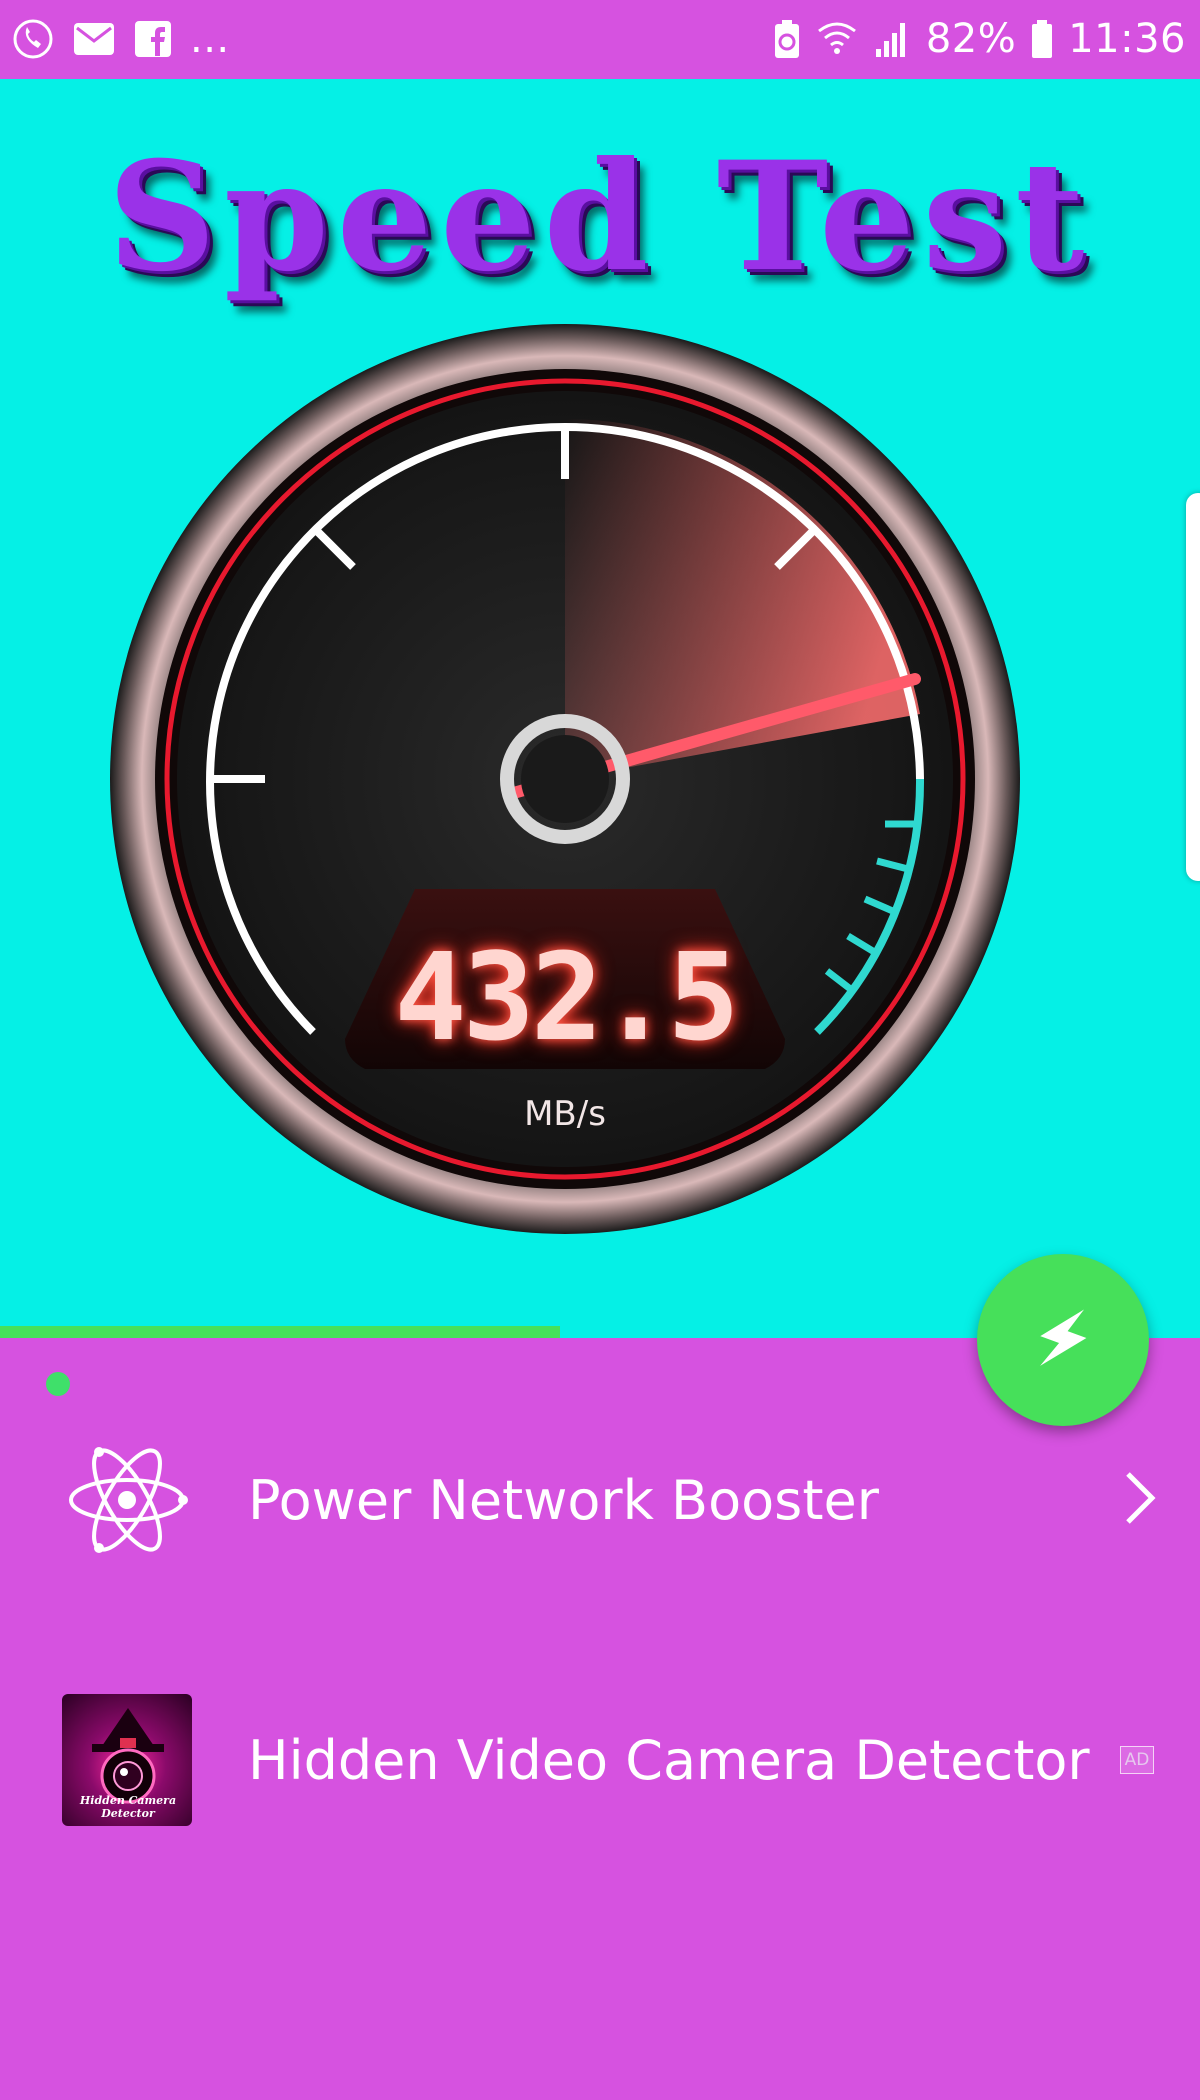 The width and height of the screenshot is (1200, 2100). What do you see at coordinates (153, 39) in the screenshot?
I see `facebook-icon` at bounding box center [153, 39].